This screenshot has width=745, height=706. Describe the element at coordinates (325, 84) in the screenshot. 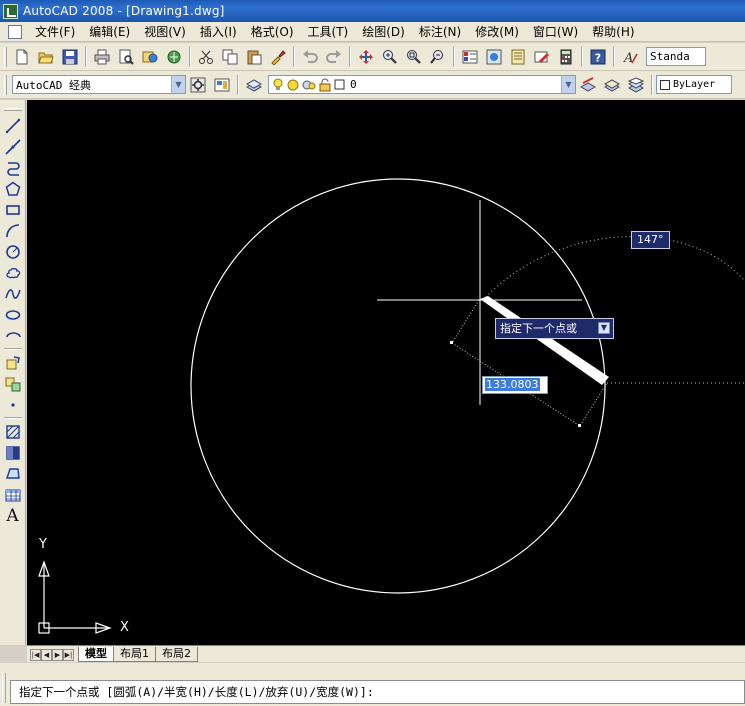

I see `lock-icon` at that location.